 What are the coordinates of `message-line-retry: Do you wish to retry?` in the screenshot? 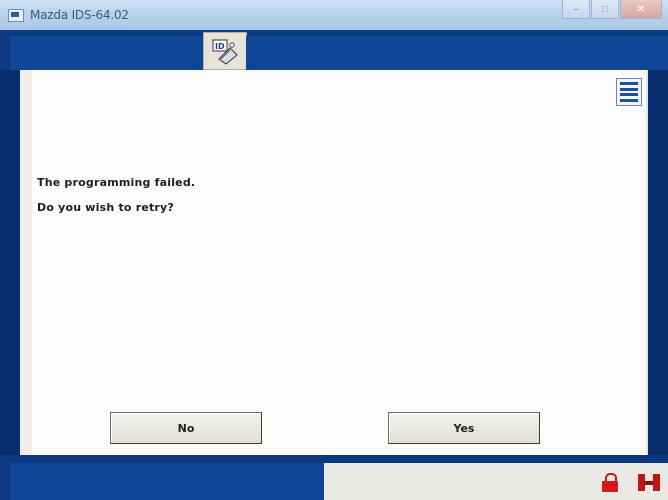 It's located at (106, 207).